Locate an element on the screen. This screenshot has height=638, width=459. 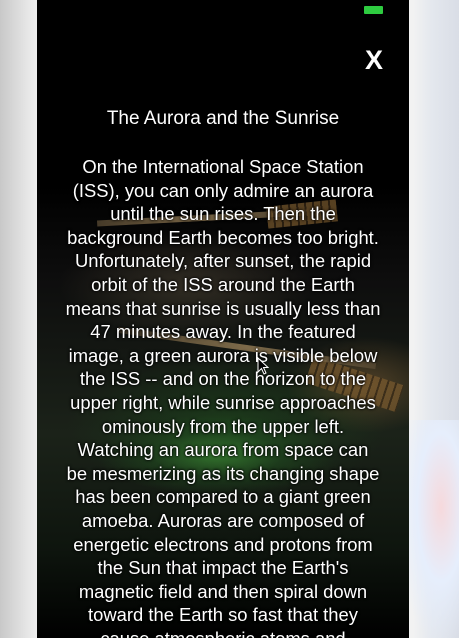
article-line: magnetic field and then spiral down is located at coordinates (223, 591).